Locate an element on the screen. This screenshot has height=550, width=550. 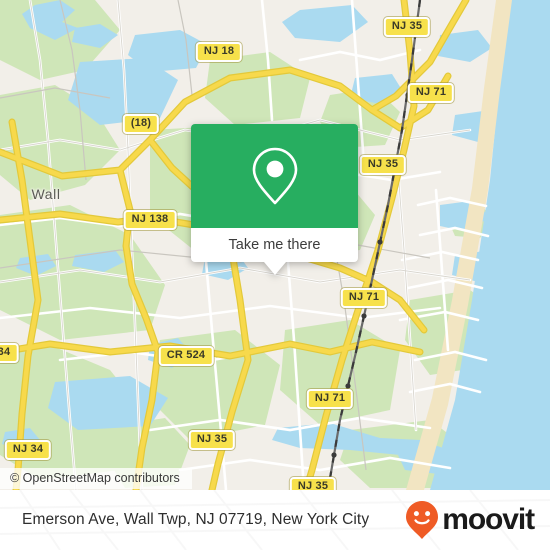
moovit-wordmark: moovit is located at coordinates (488, 519).